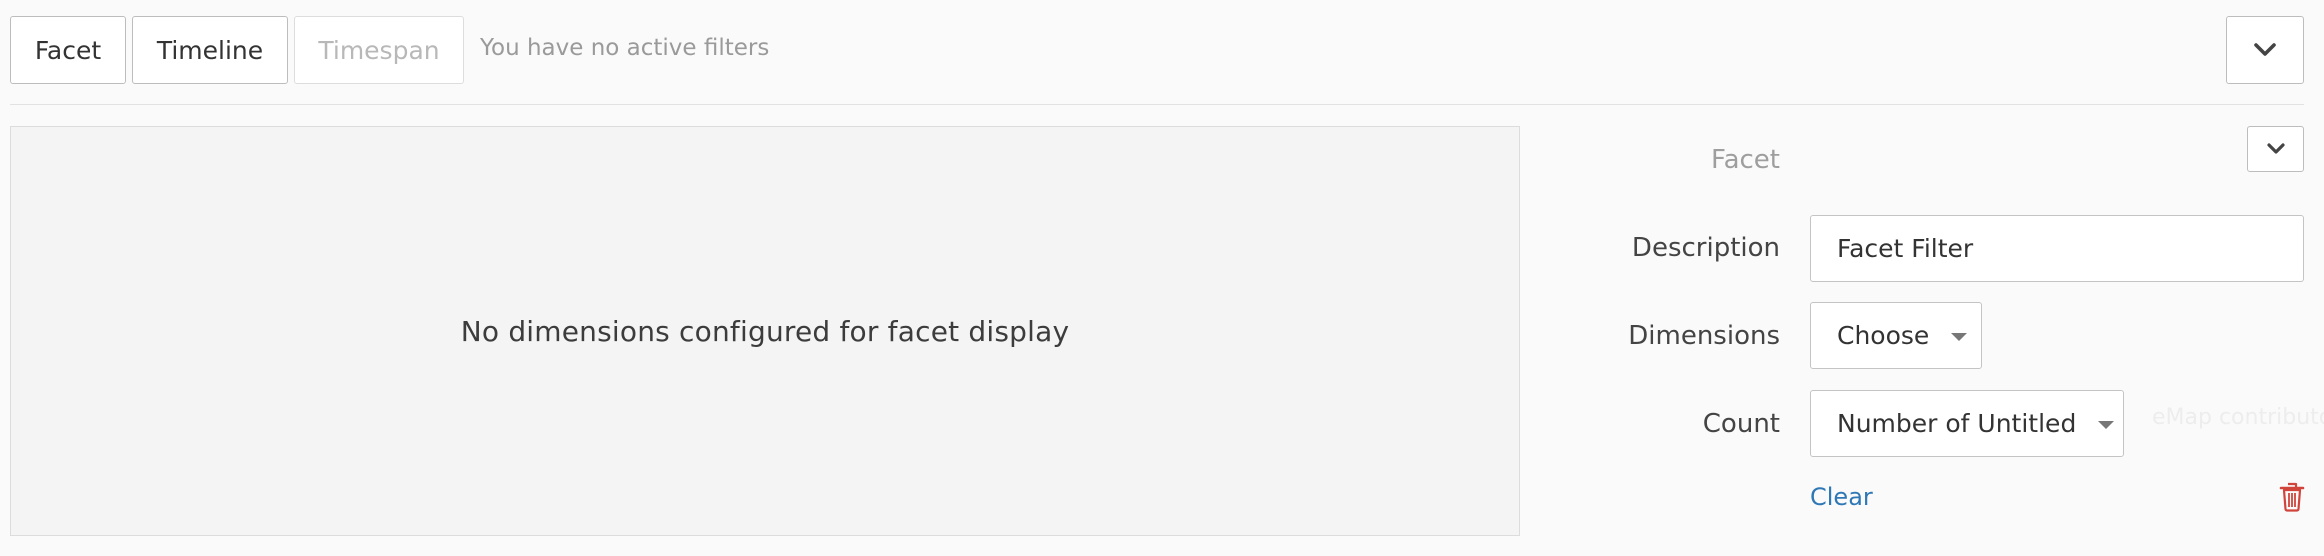 This screenshot has height=556, width=2324. I want to click on description-input: Facet Filter, so click(2057, 248).